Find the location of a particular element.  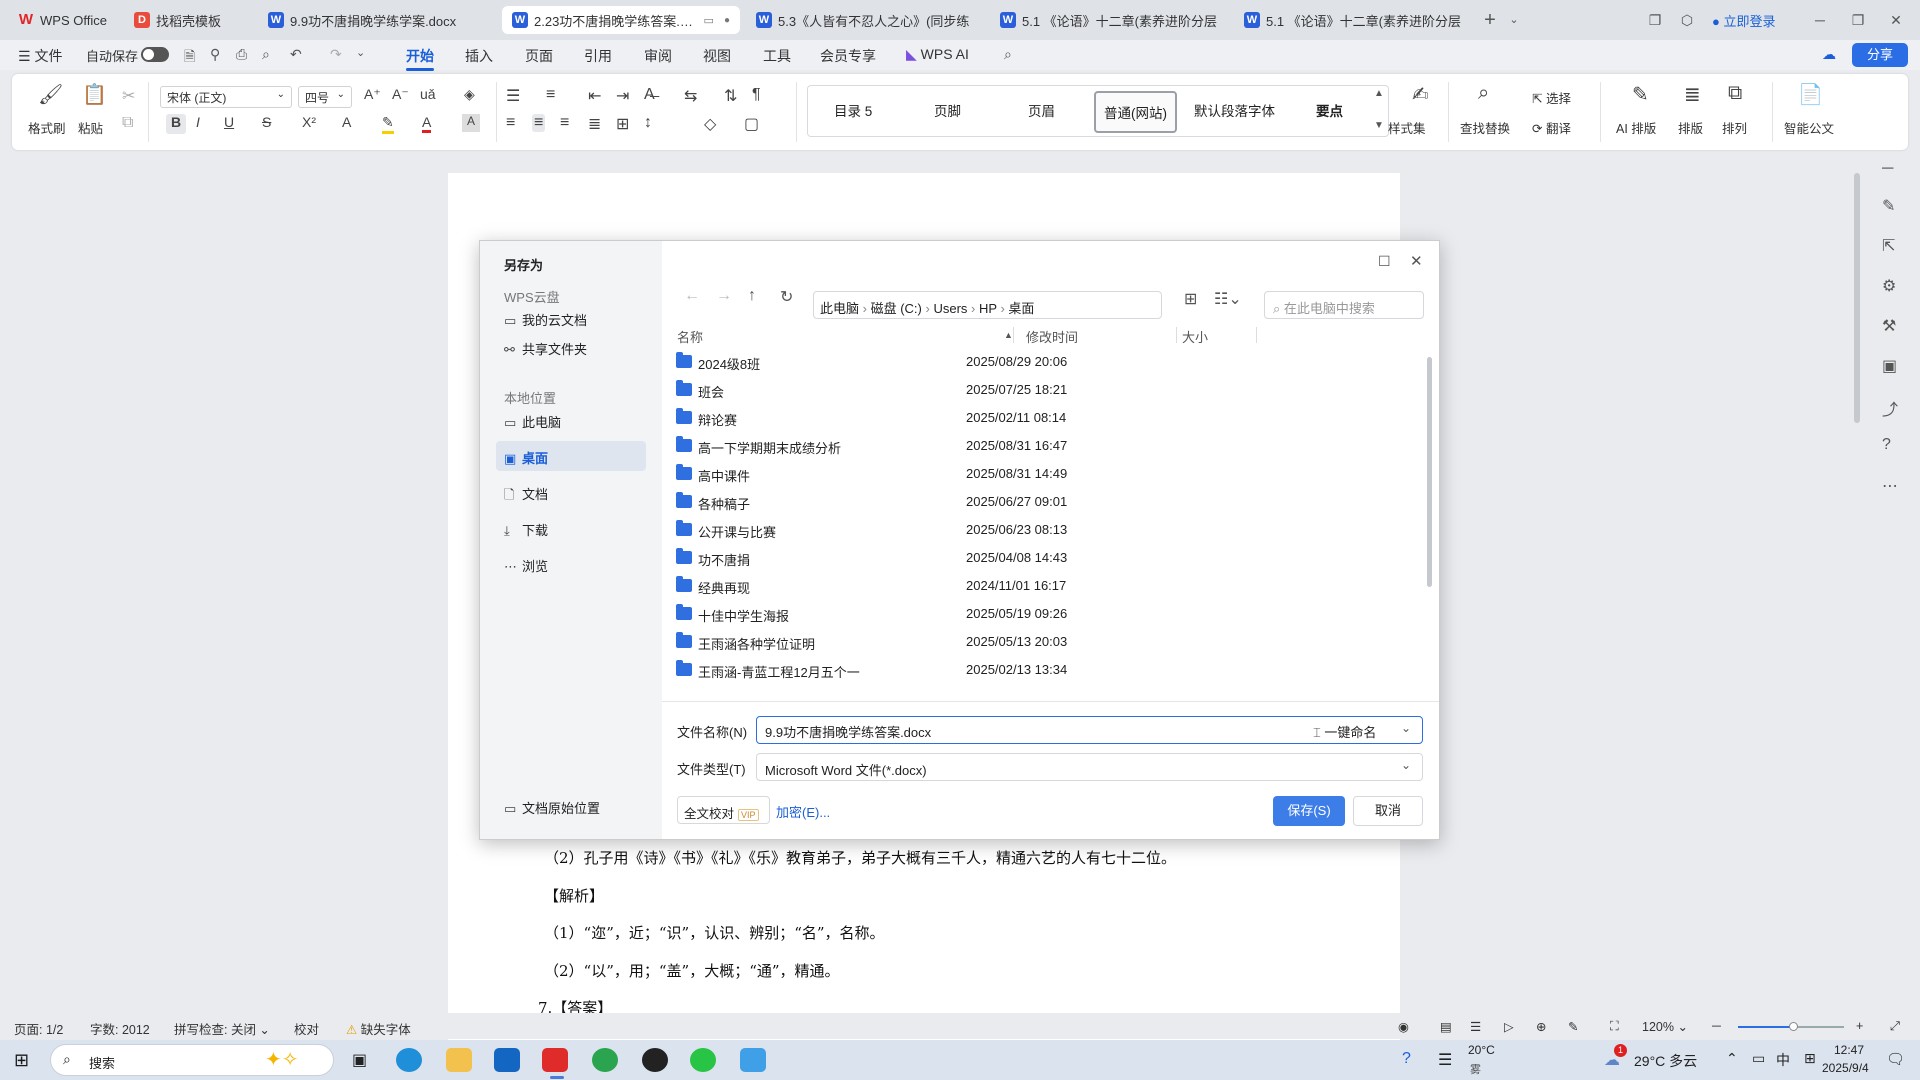

font-color-icon: A is located at coordinates (427, 123).